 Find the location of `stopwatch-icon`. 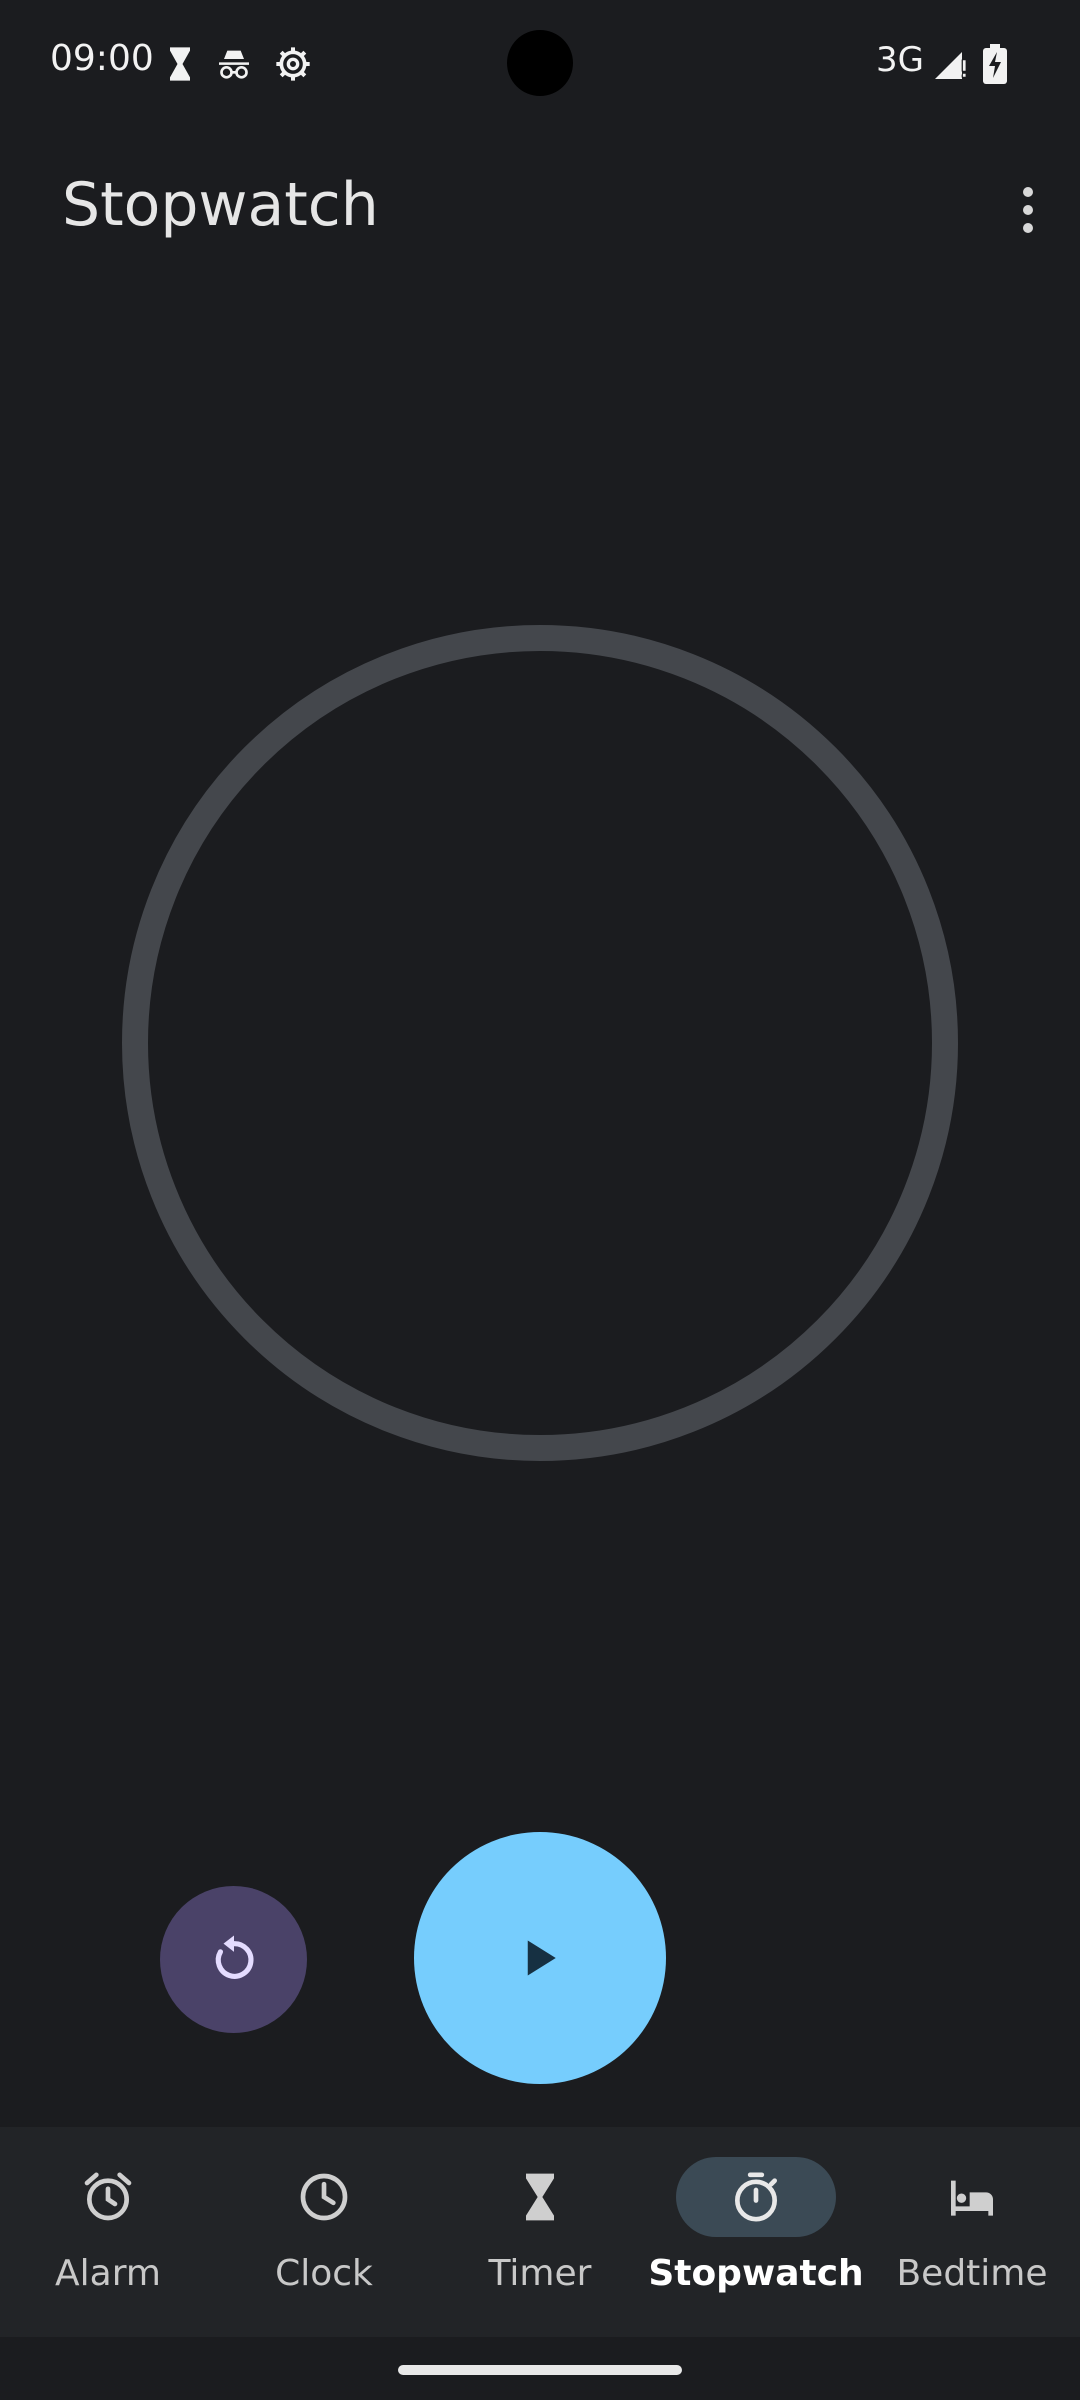

stopwatch-icon is located at coordinates (756, 2197).